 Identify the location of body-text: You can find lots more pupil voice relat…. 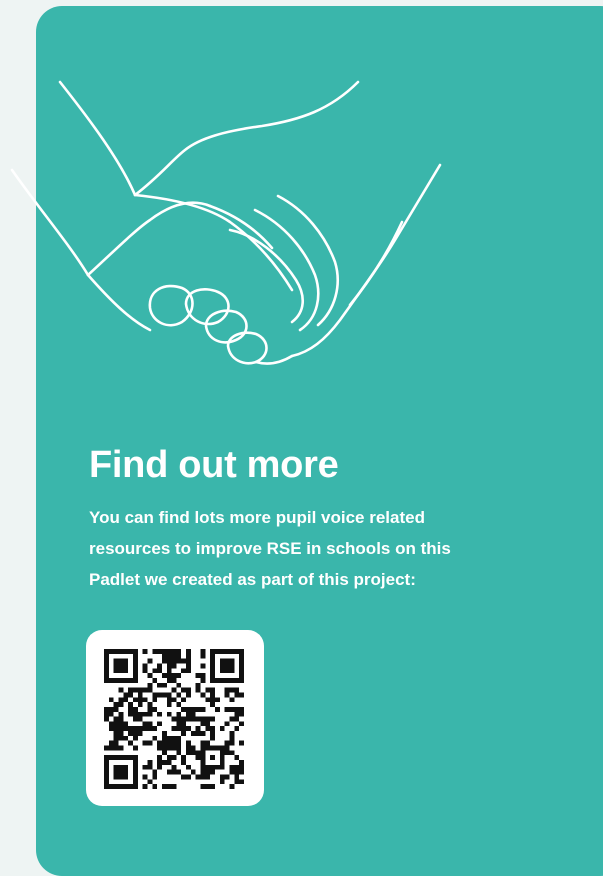
(324, 548).